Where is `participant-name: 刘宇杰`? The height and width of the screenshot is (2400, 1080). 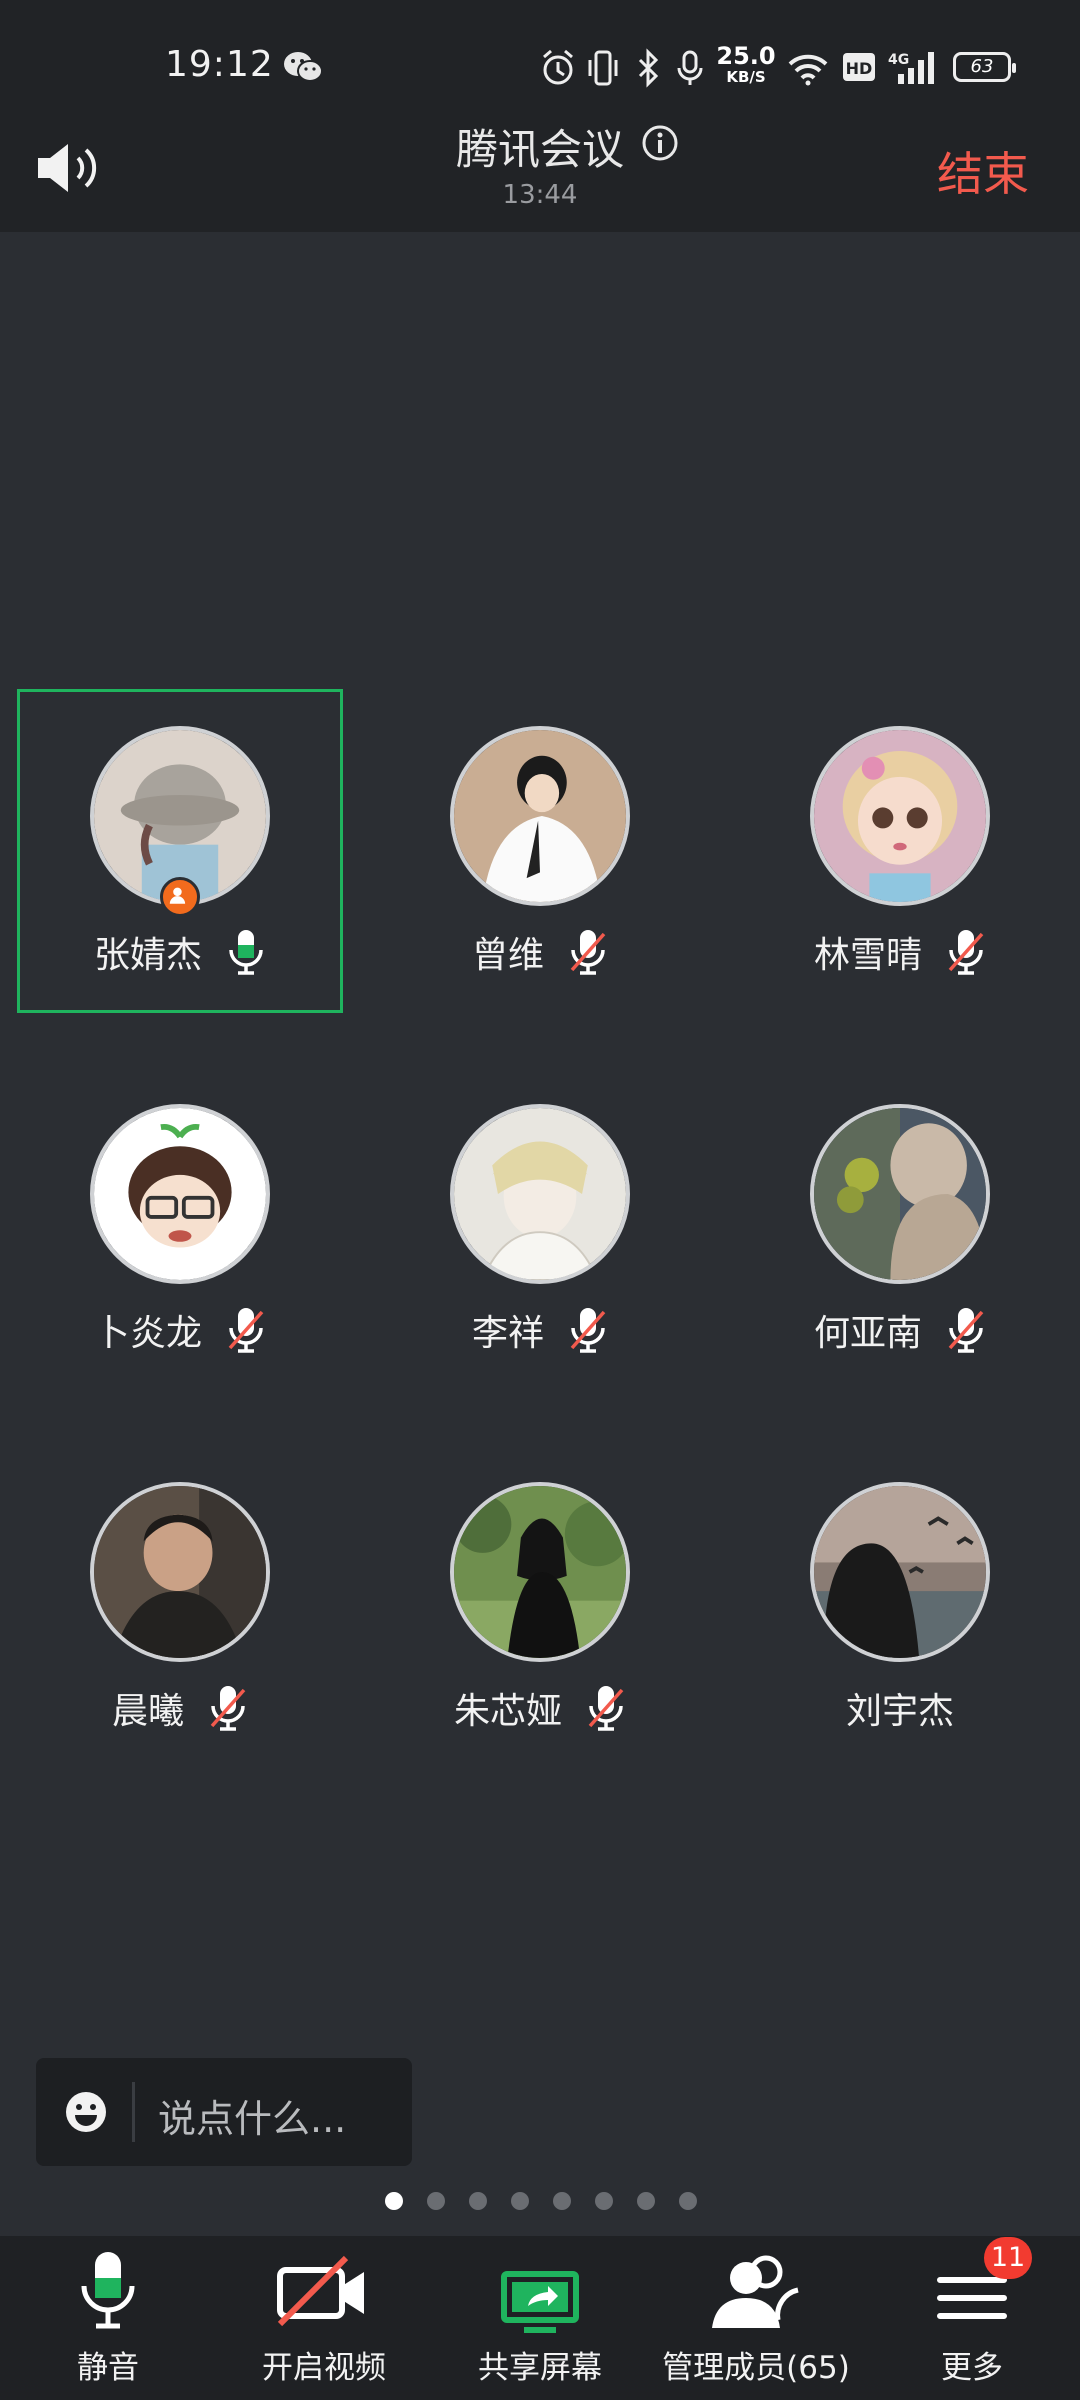 participant-name: 刘宇杰 is located at coordinates (899, 1711).